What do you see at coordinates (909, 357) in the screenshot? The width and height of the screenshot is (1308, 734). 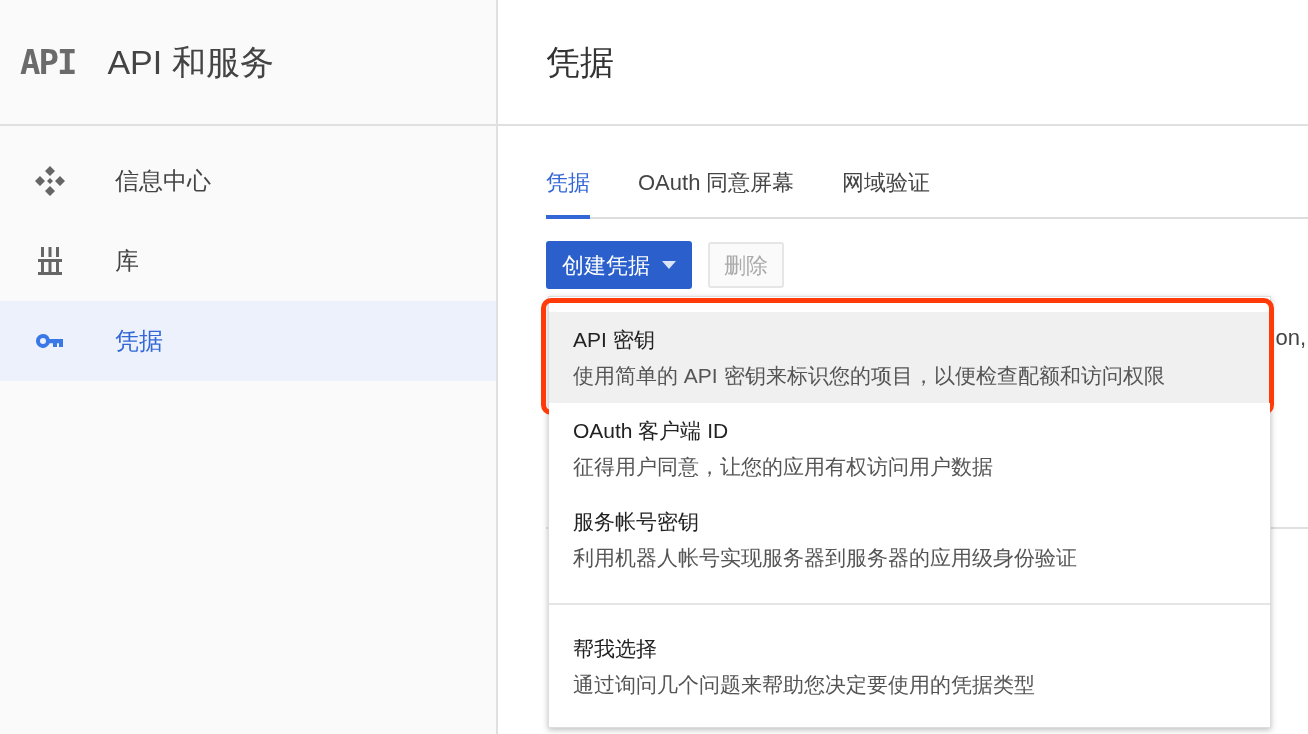 I see `menu-item: API 密钥 使用简单的 API 密钥来标识您的项目，以便检查配额和访问权限` at bounding box center [909, 357].